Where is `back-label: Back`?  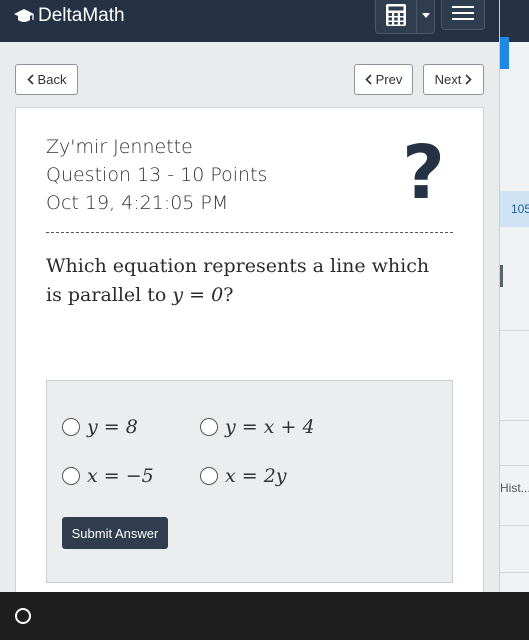 back-label: Back is located at coordinates (52, 79).